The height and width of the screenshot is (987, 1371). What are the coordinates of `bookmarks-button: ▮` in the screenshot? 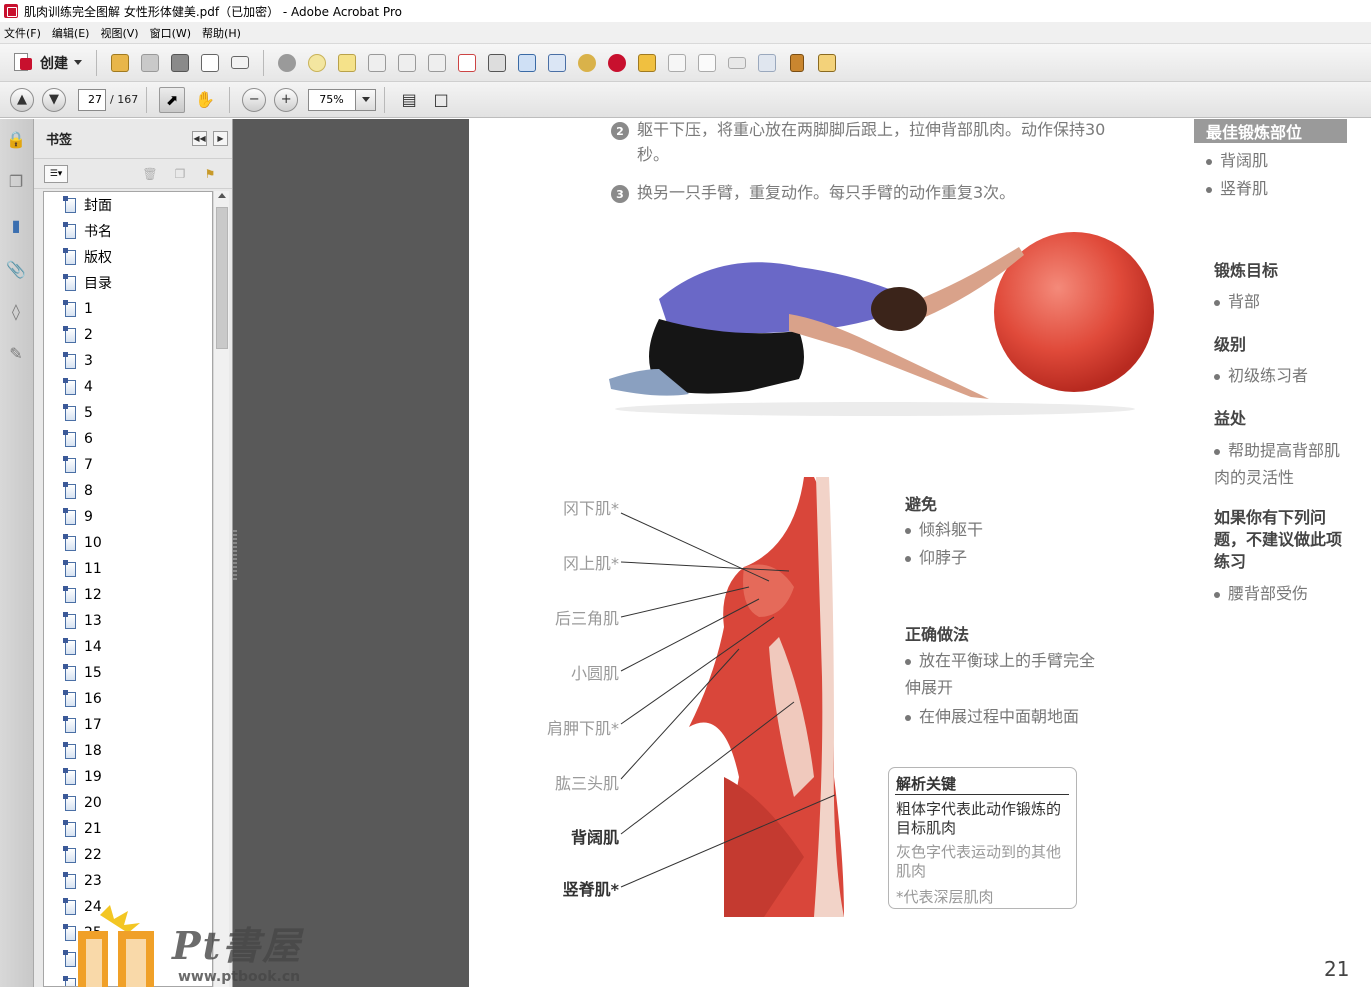 It's located at (16, 225).